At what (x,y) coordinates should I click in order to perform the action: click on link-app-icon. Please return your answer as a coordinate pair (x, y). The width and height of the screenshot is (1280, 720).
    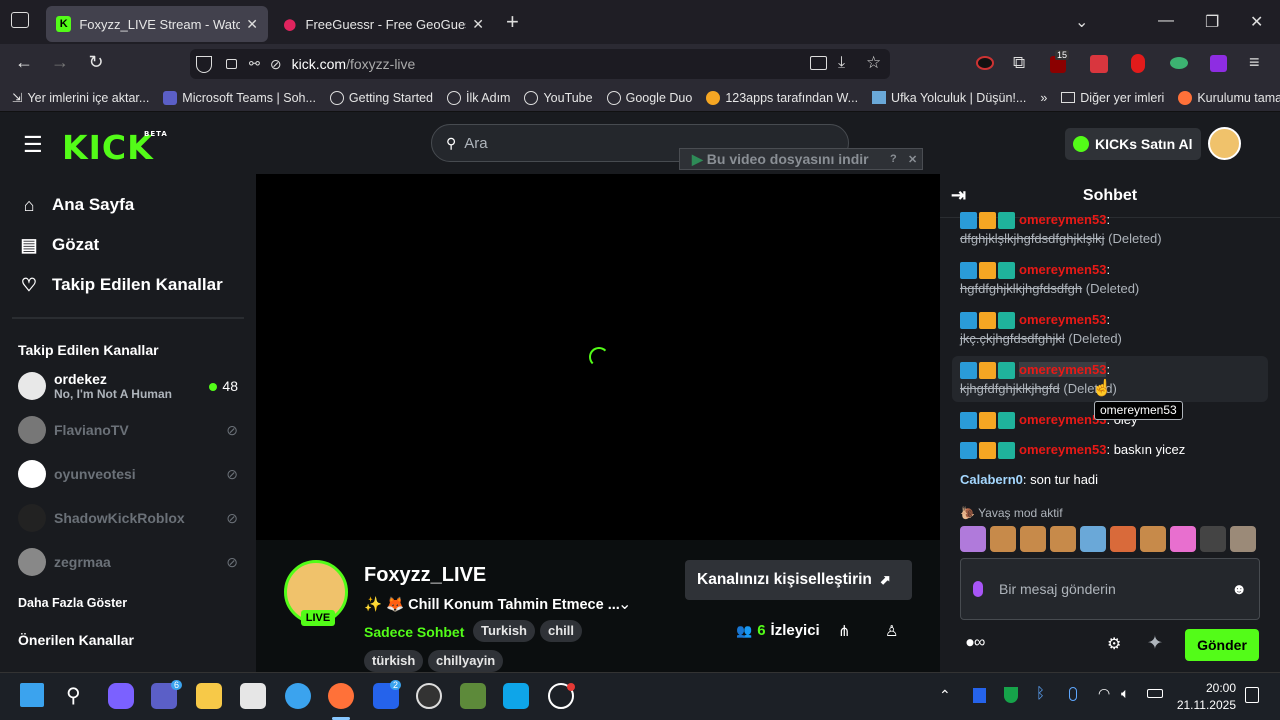
    Looking at the image, I should click on (429, 696).